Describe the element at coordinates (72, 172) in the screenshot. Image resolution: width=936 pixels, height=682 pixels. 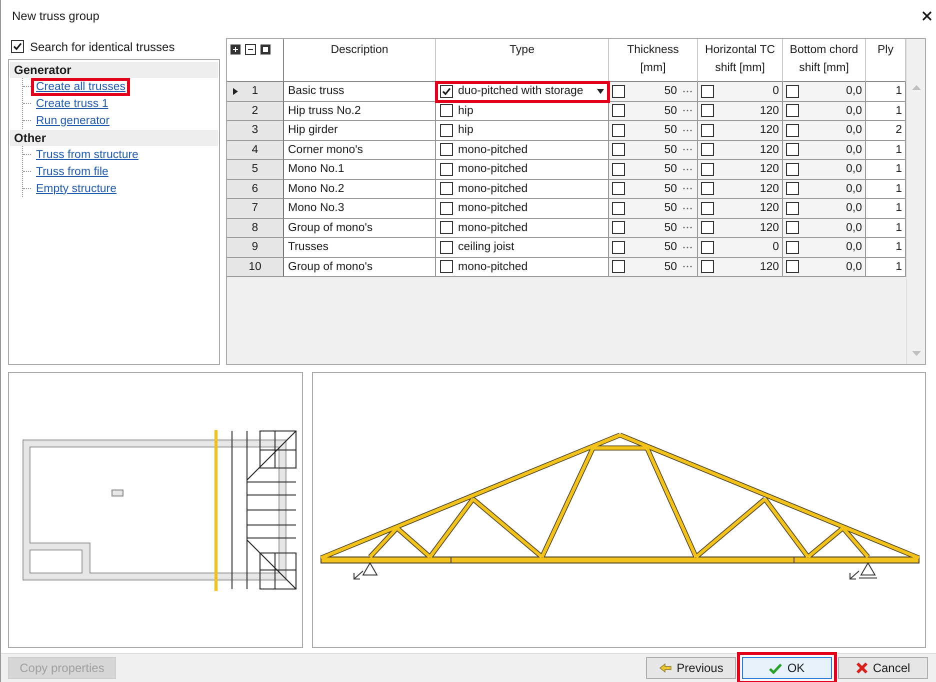
I see `tree-link: Truss from file` at that location.